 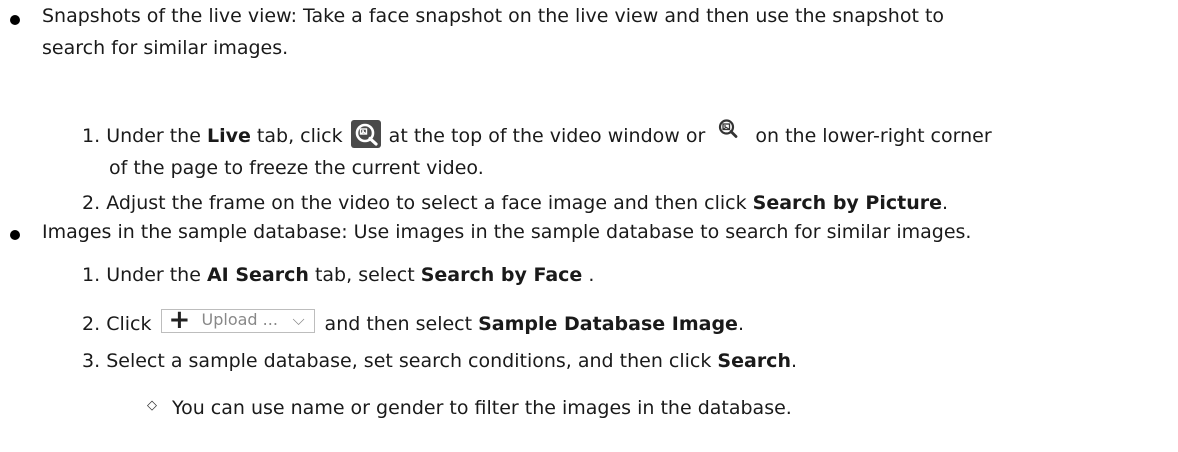 What do you see at coordinates (298, 319) in the screenshot?
I see `chevron-down-icon: ⌵` at bounding box center [298, 319].